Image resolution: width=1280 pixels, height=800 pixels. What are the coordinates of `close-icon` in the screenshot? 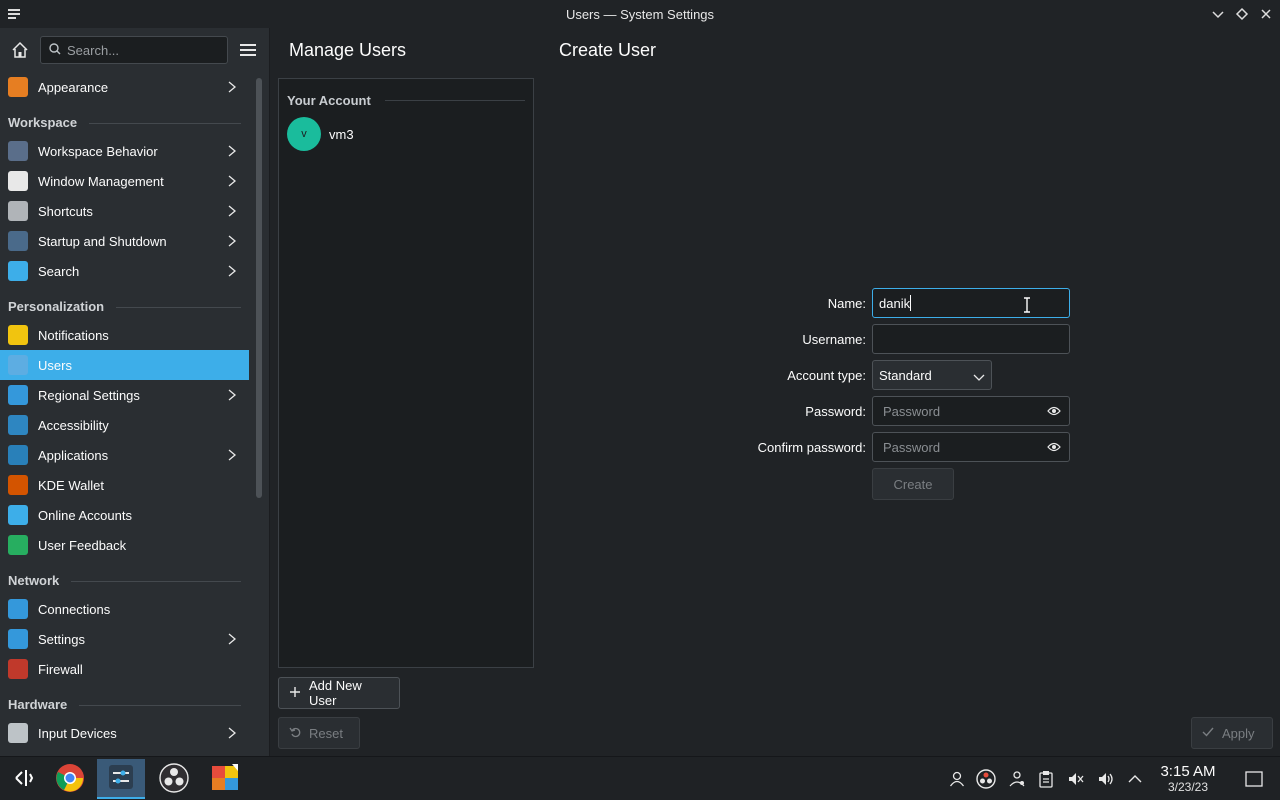 It's located at (1266, 14).